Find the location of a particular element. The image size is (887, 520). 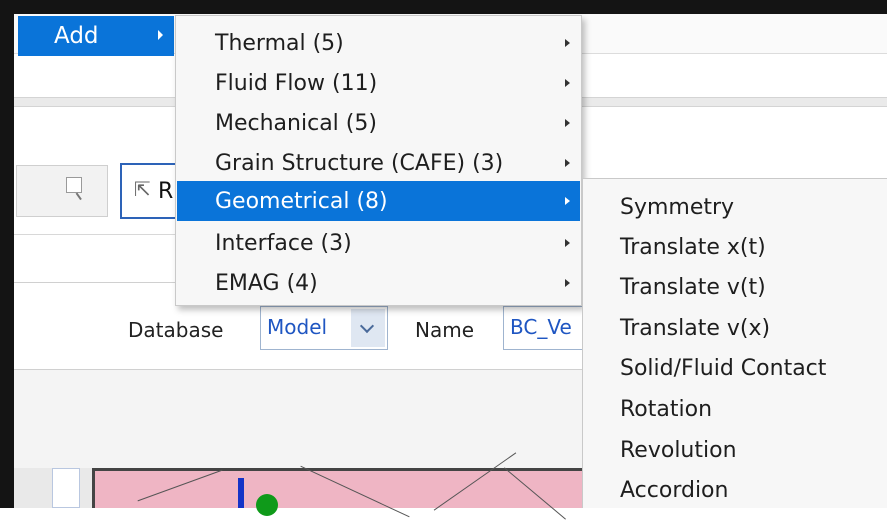

name-label: Name is located at coordinates (445, 330).